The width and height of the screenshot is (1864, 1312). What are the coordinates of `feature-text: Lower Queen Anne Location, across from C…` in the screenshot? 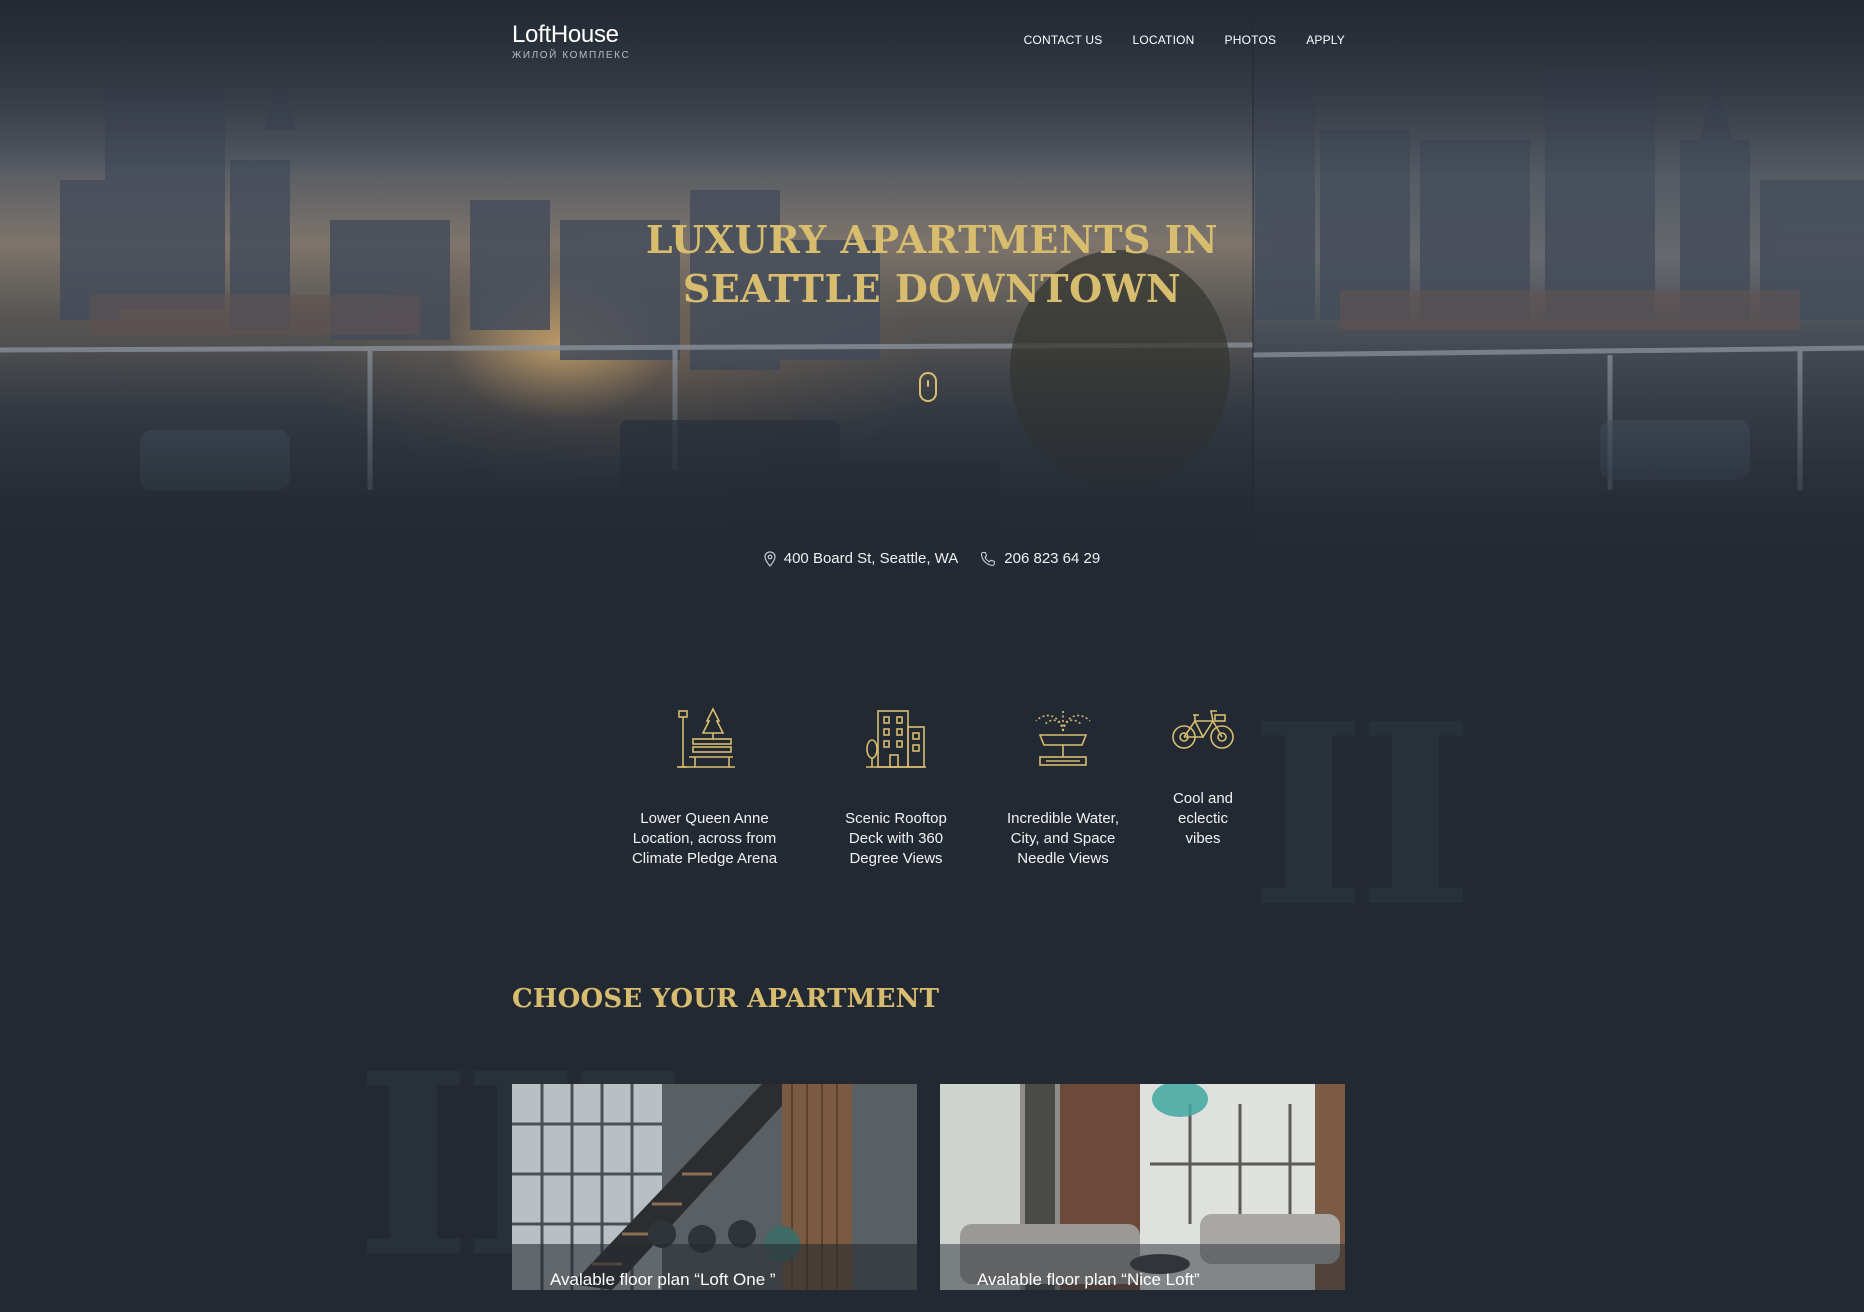 It's located at (704, 838).